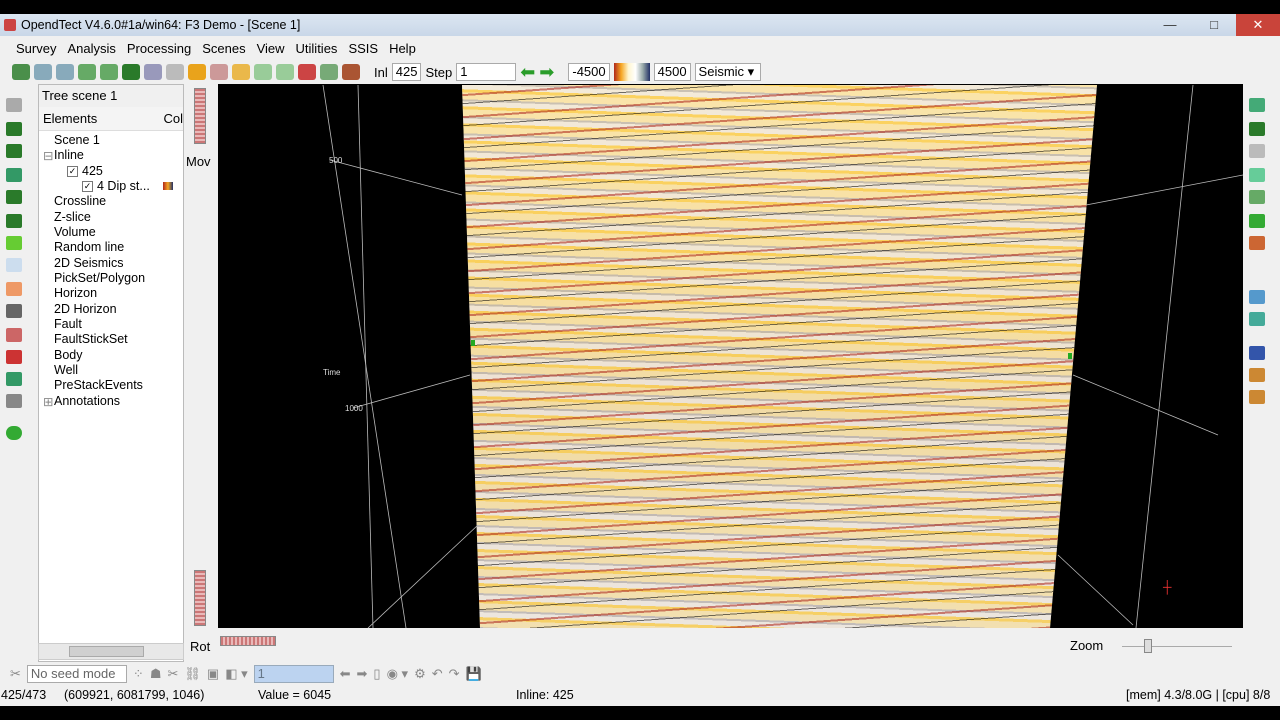 Image resolution: width=1280 pixels, height=720 pixels. Describe the element at coordinates (87, 72) in the screenshot. I see `volume-2d-icon` at that location.